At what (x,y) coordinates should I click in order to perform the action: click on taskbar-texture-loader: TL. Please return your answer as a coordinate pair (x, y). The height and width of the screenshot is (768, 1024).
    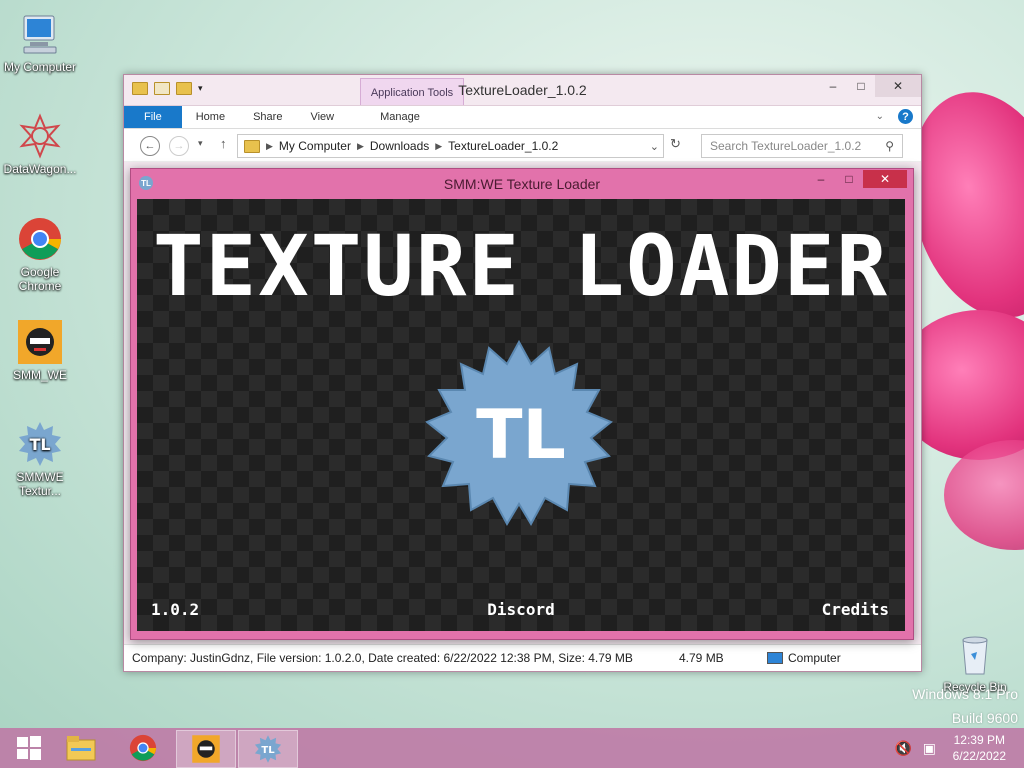
    Looking at the image, I should click on (268, 749).